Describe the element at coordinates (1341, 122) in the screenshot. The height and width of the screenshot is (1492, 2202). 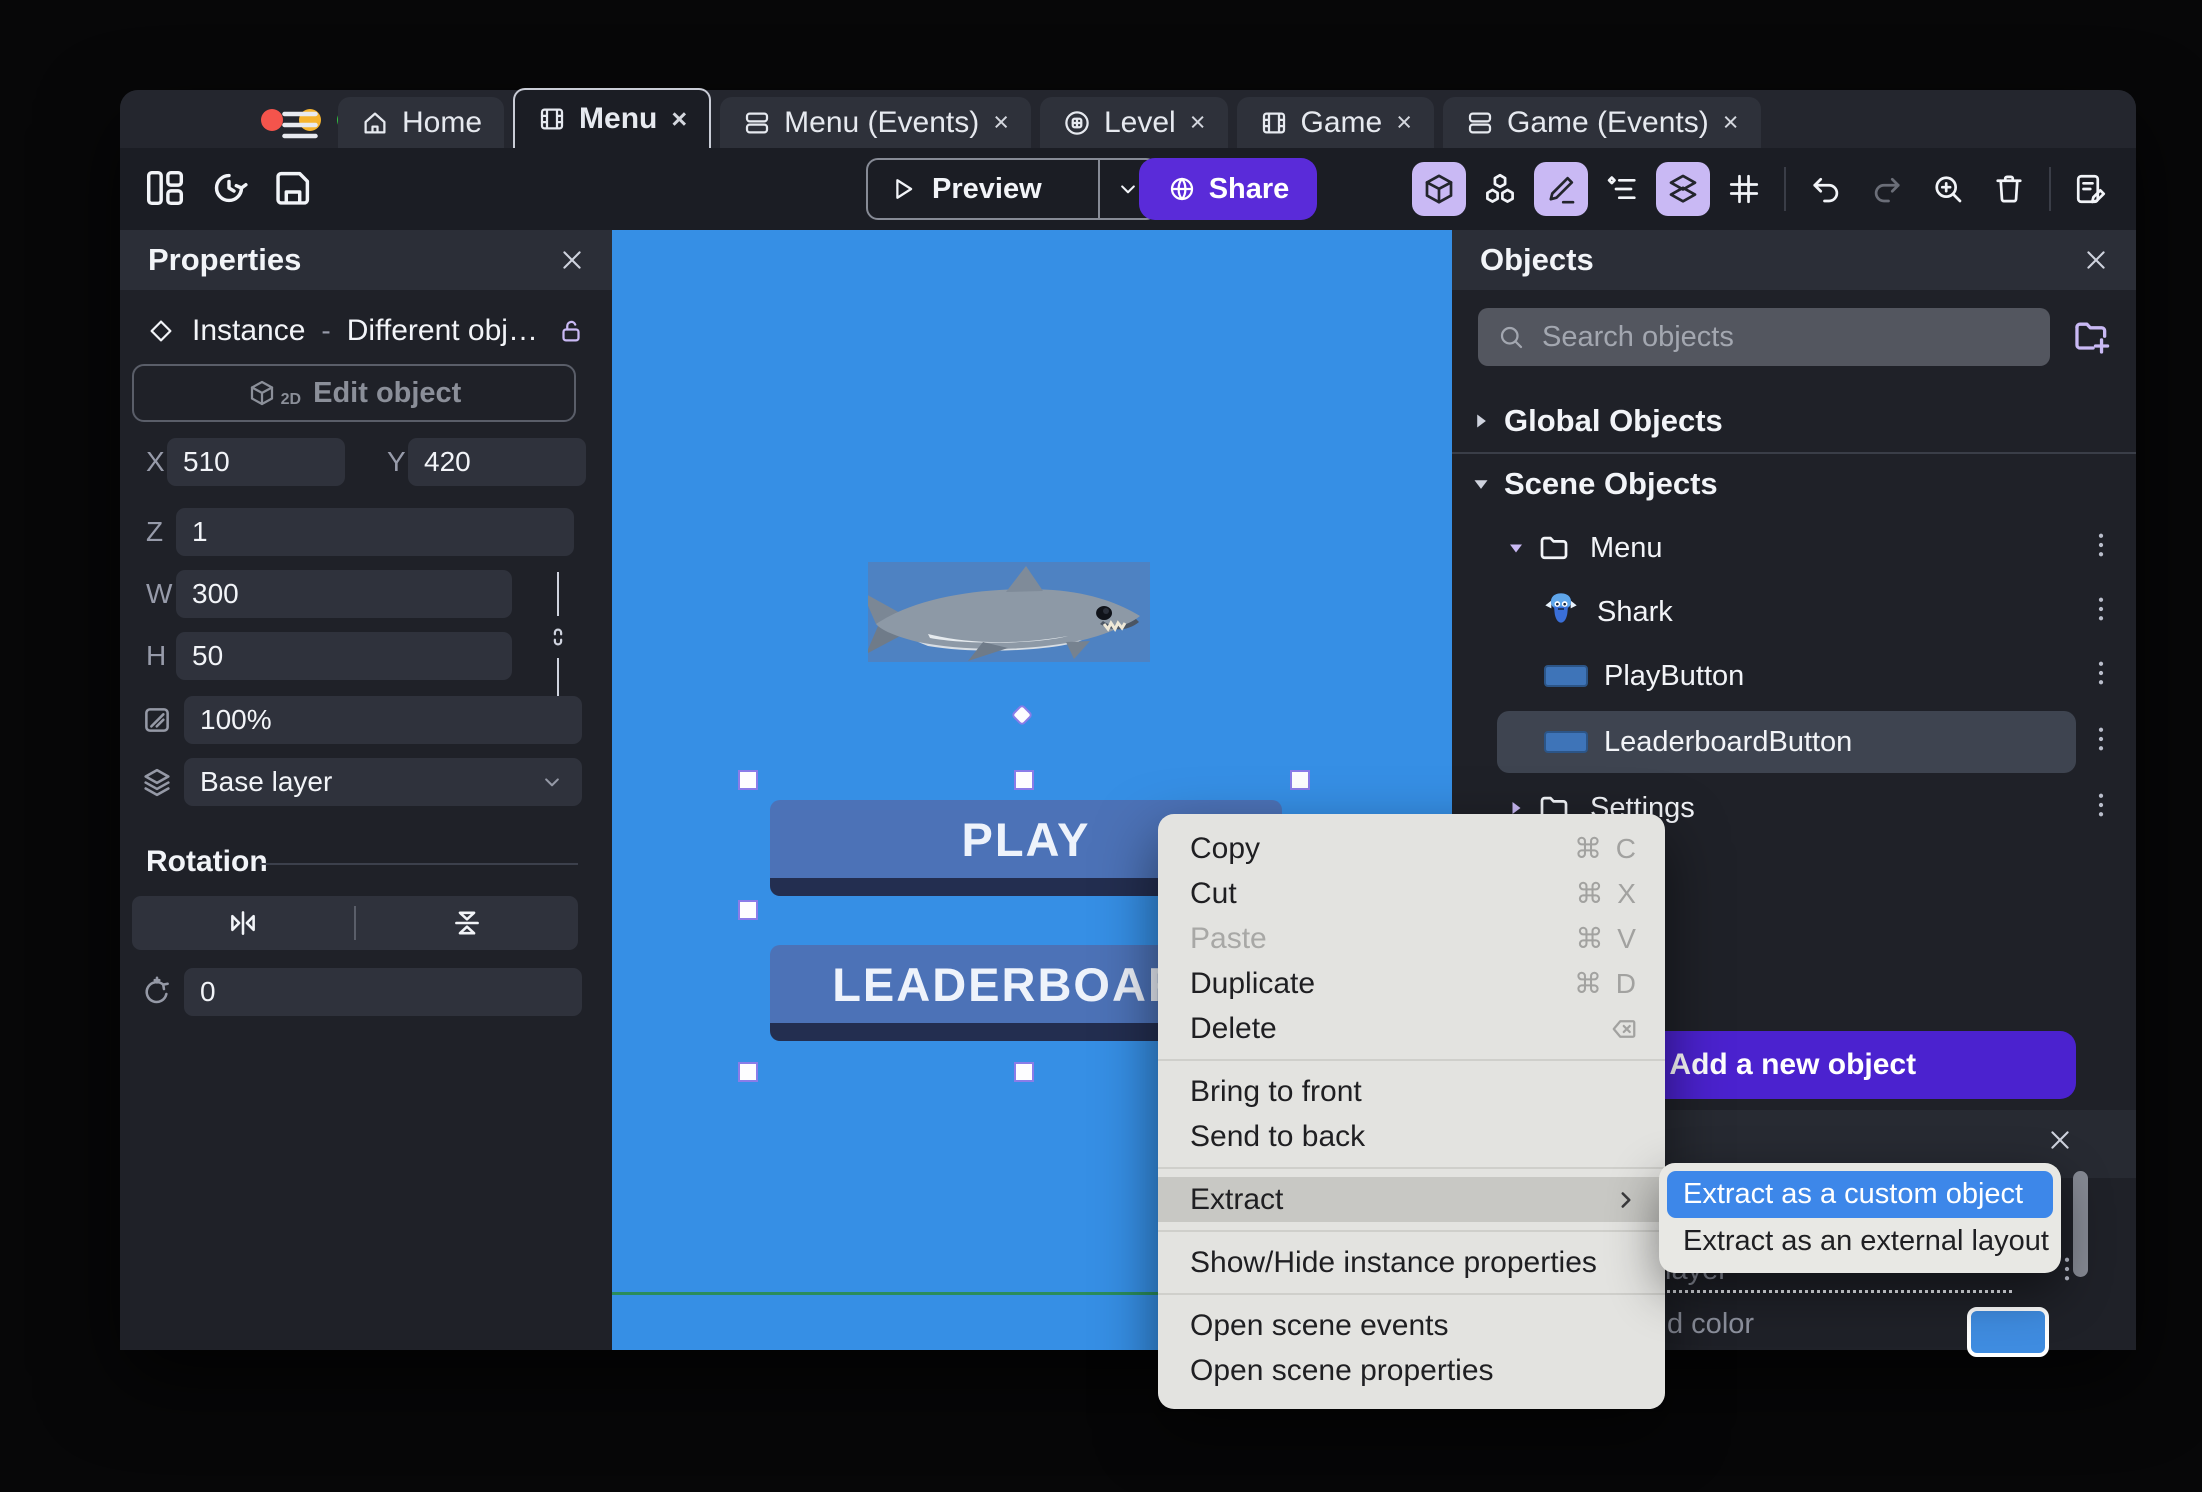
I see `tab-label: Game` at that location.